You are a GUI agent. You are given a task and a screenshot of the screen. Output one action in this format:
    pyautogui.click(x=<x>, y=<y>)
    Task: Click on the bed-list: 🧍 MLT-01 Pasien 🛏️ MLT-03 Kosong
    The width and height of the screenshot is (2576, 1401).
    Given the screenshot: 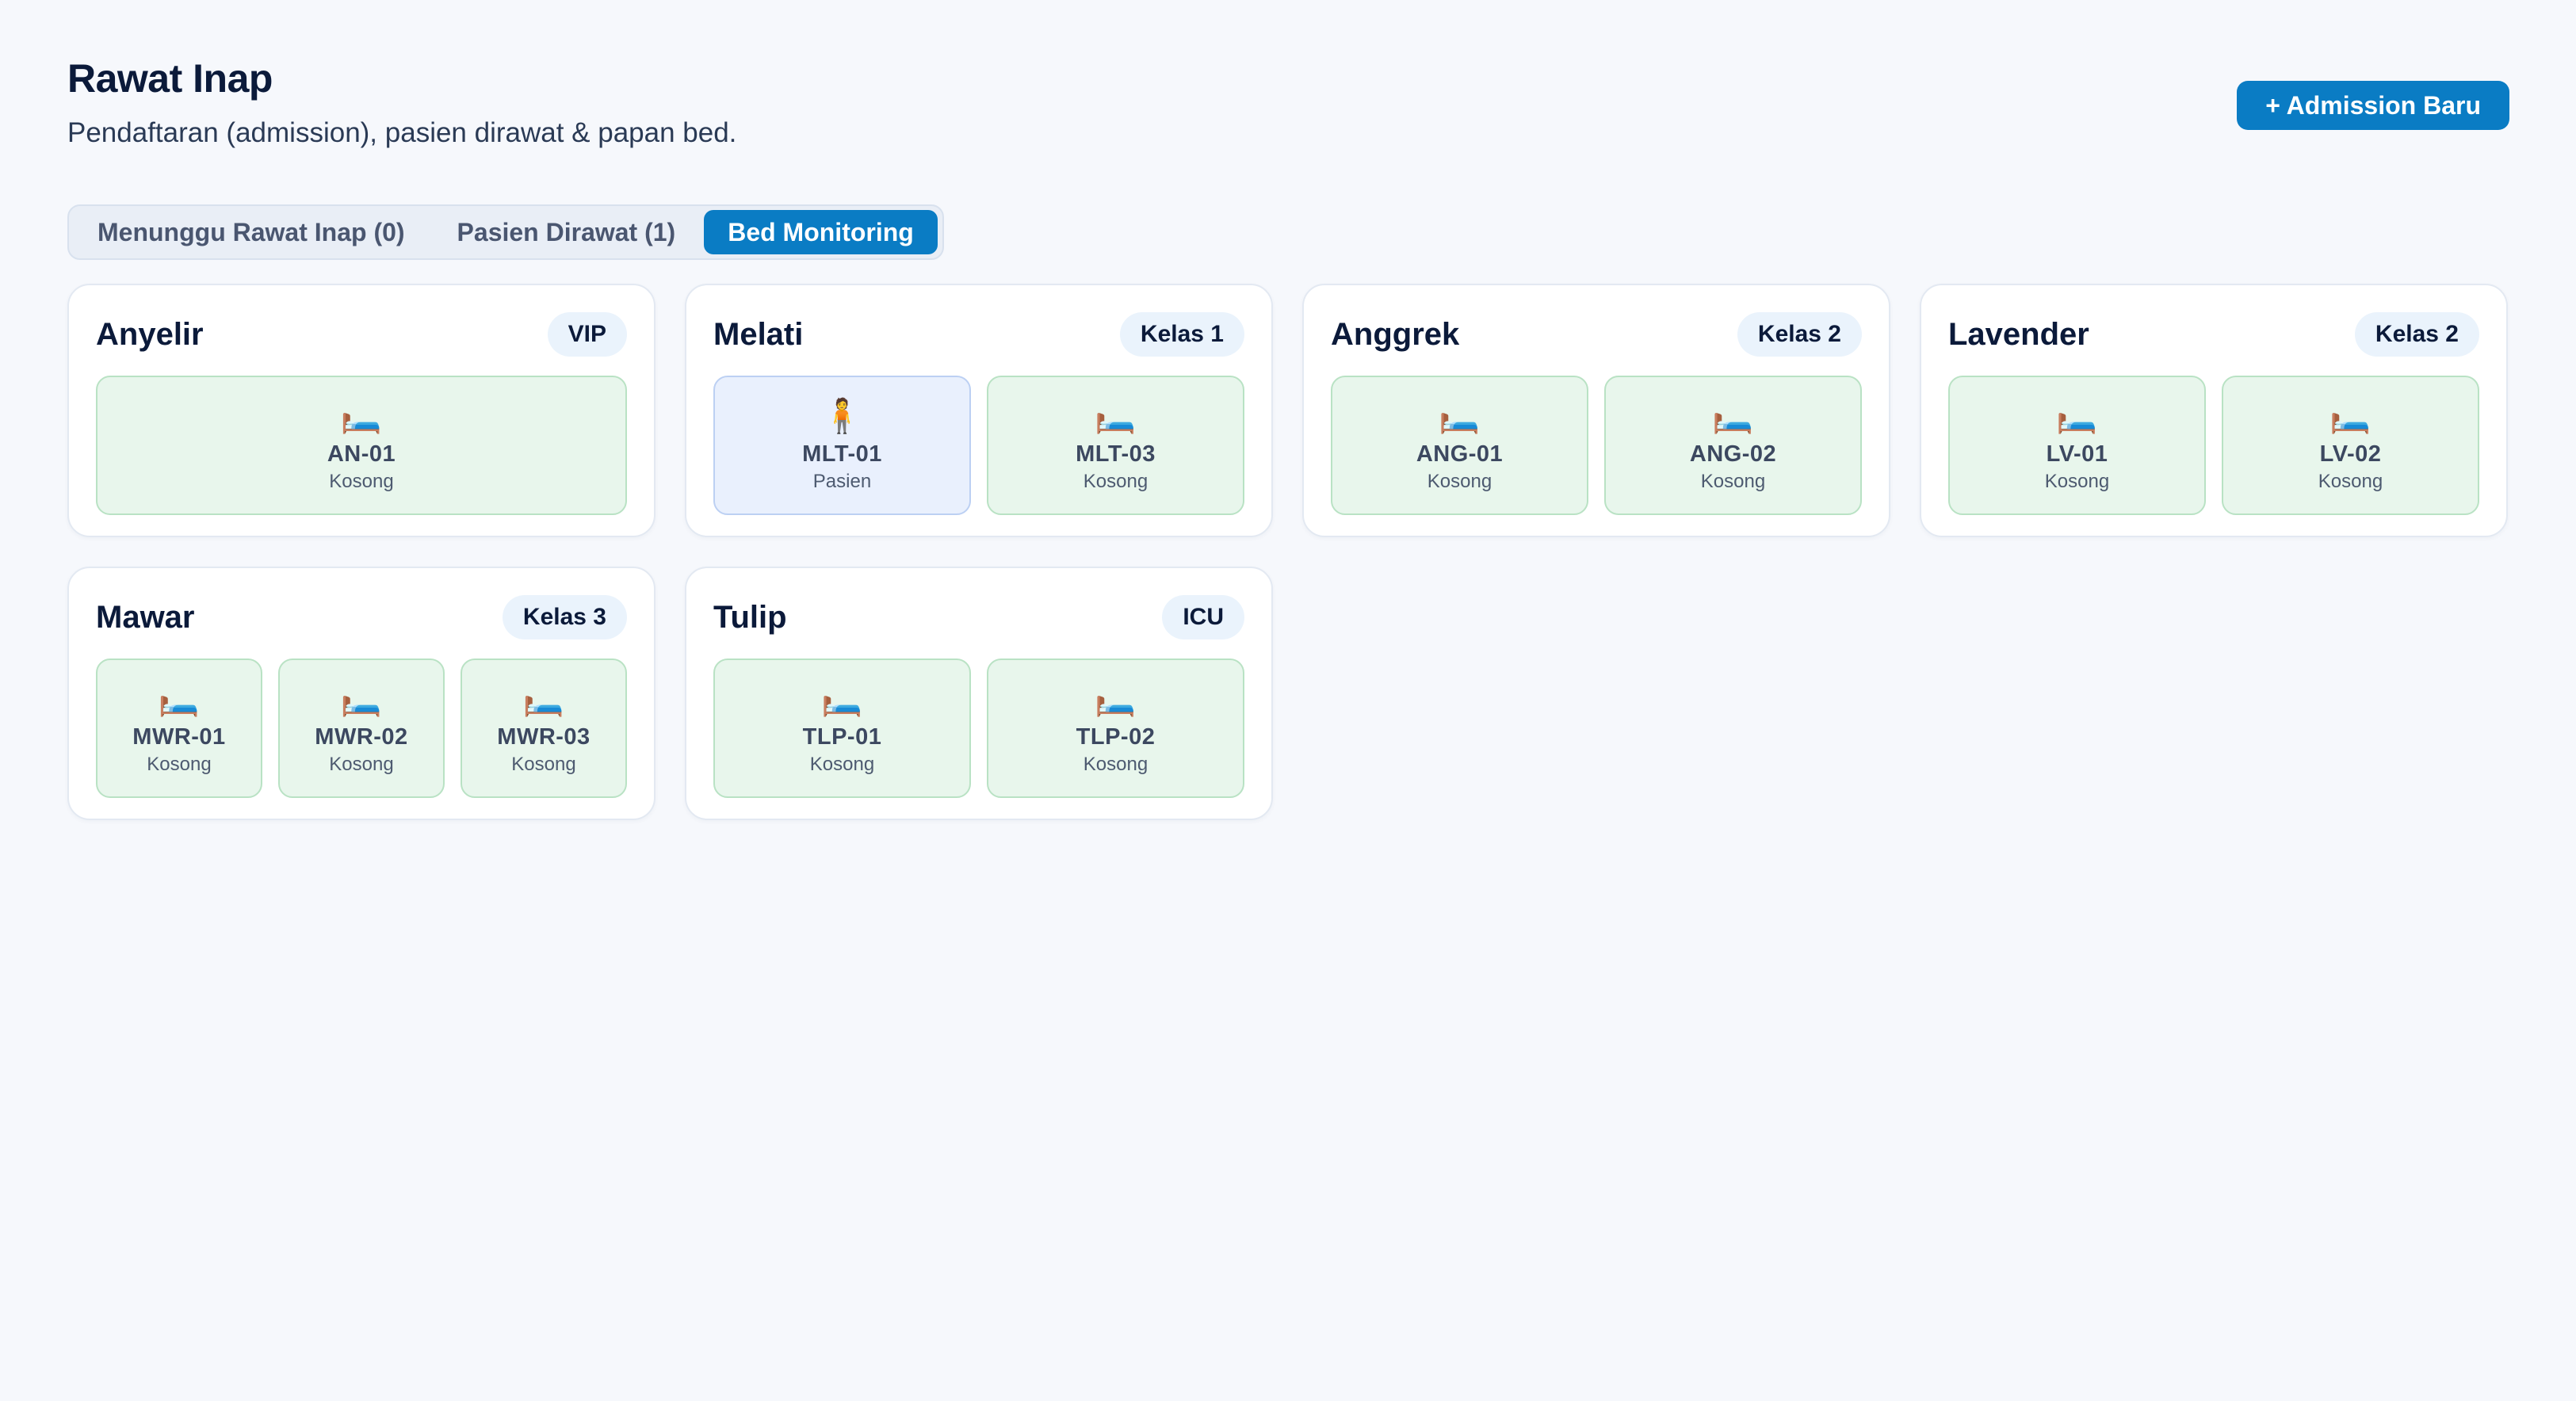 What is the action you would take?
    pyautogui.click(x=979, y=445)
    